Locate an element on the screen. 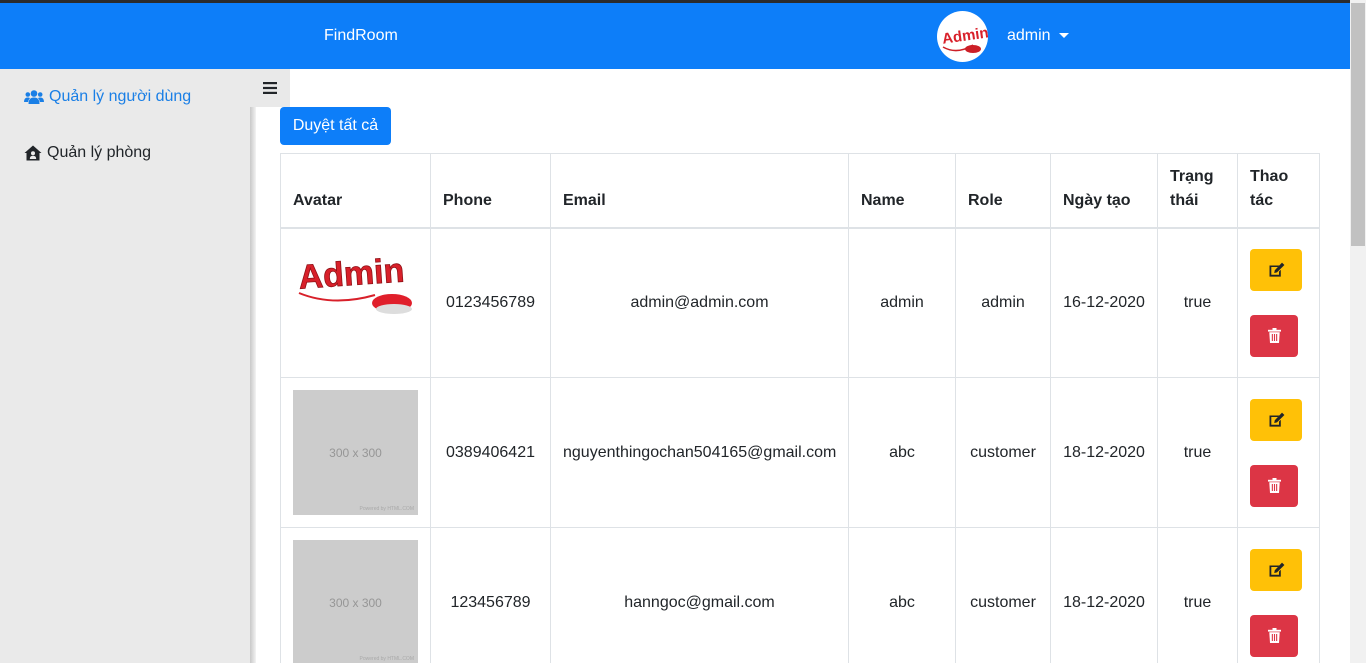 The image size is (1366, 663). sidebar-item-users-label: Quản lý người dùng is located at coordinates (120, 96).